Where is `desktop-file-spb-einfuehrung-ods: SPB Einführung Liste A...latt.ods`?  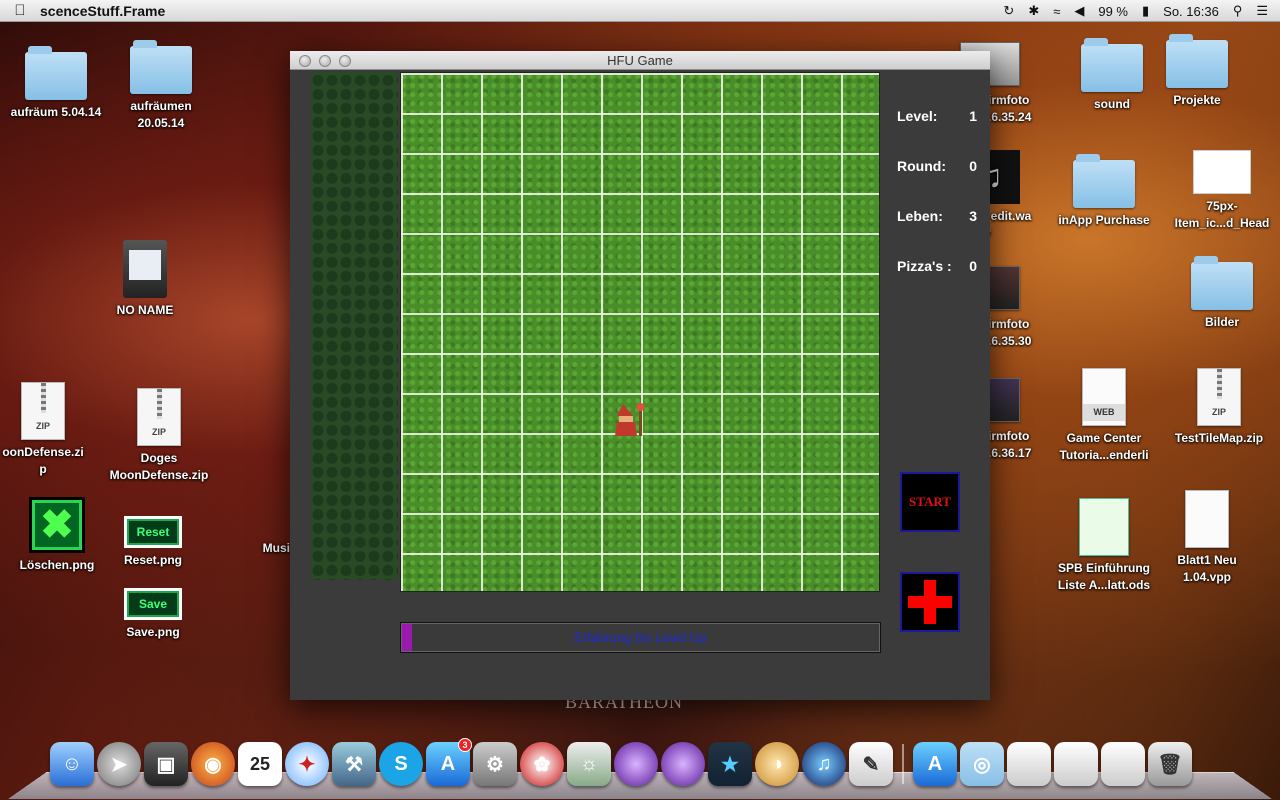
desktop-file-spb-einfuehrung-ods: SPB Einführung Liste A...latt.ods is located at coordinates (1104, 546).